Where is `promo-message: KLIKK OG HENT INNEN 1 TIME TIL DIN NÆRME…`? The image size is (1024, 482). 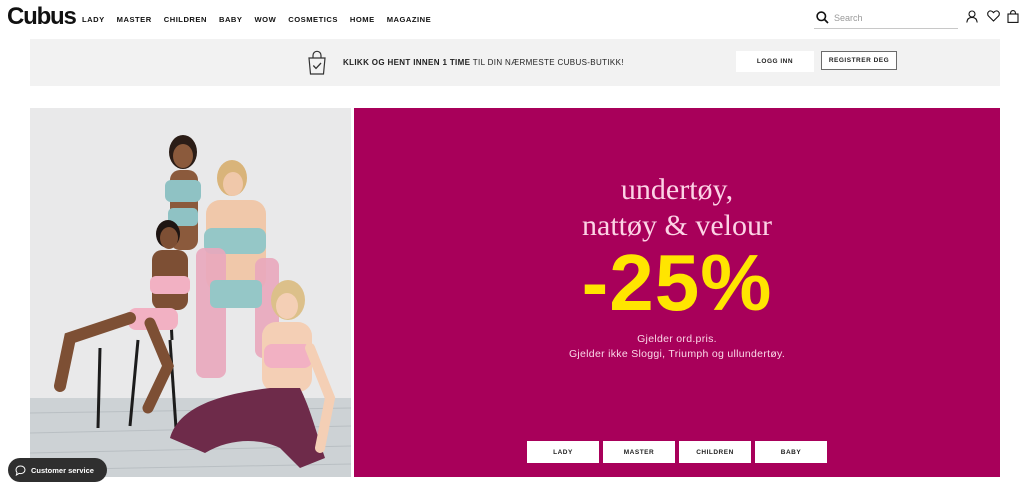 promo-message: KLIKK OG HENT INNEN 1 TIME TIL DIN NÆRME… is located at coordinates (483, 62).